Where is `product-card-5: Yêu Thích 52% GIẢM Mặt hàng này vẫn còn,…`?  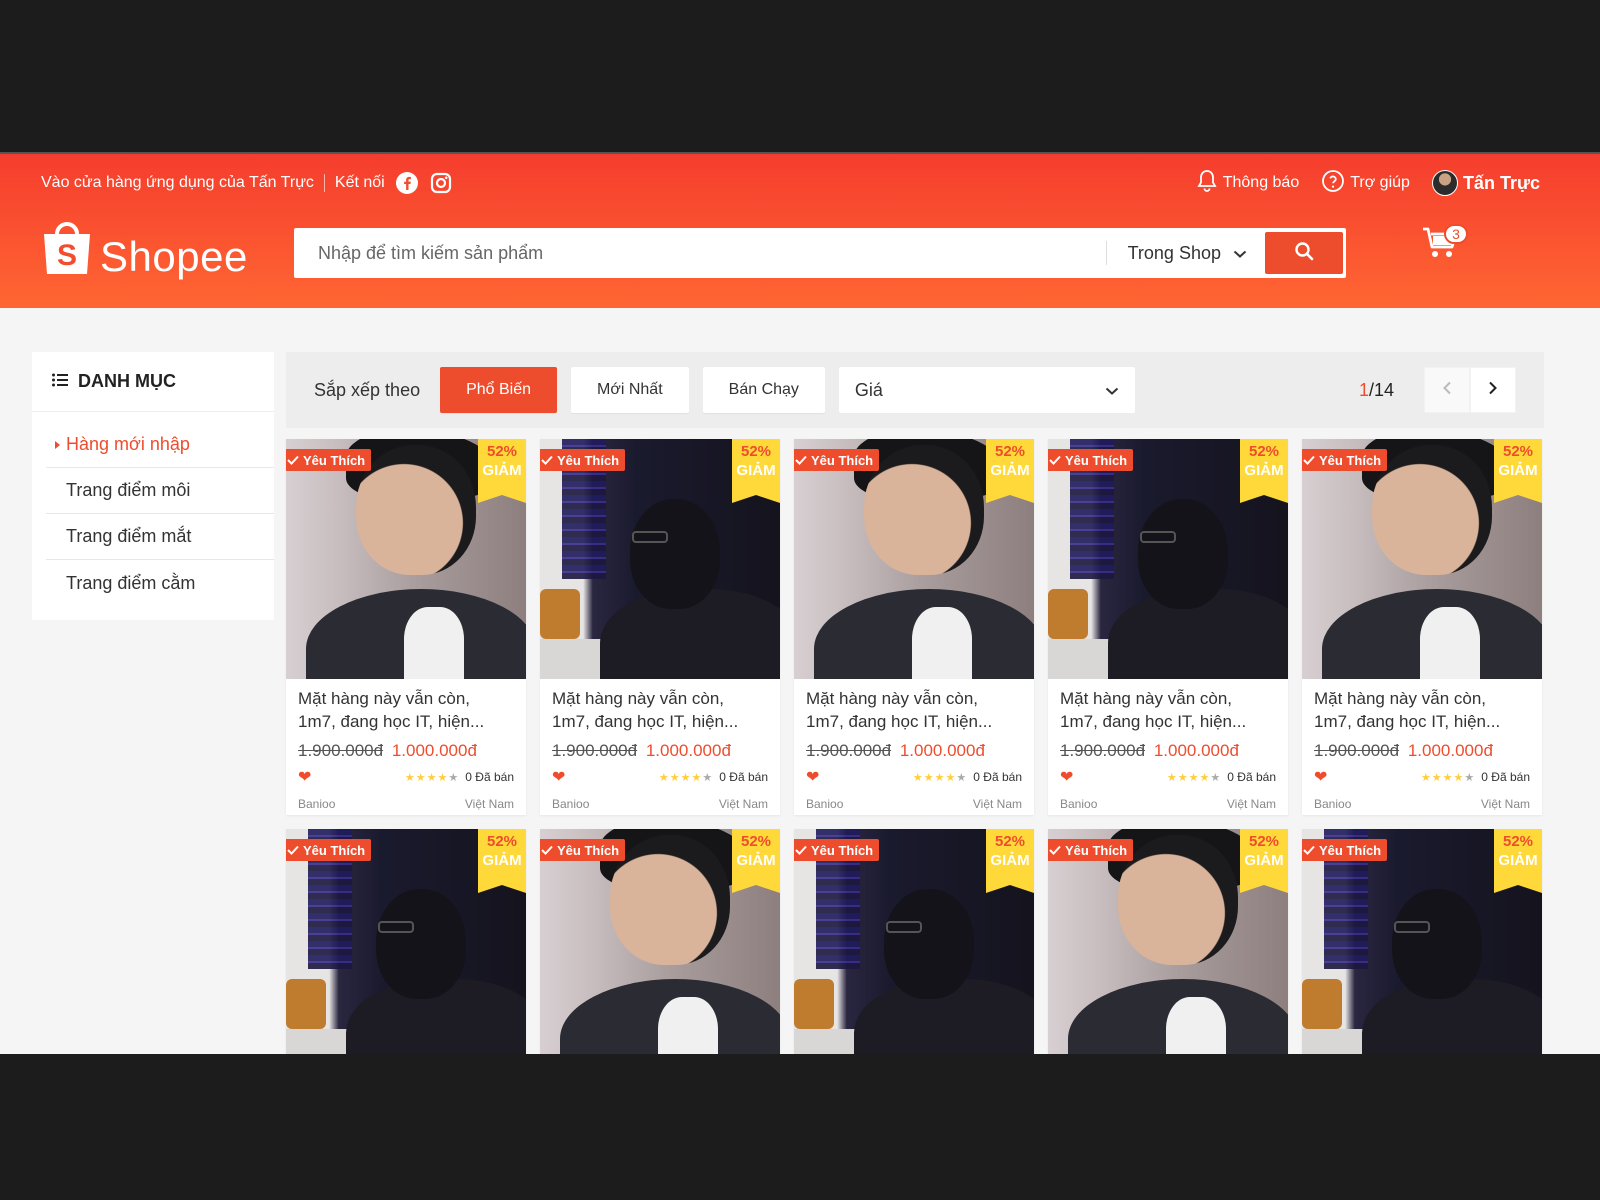
product-card-5: Yêu Thích 52% GIẢM Mặt hàng này vẫn còn,… is located at coordinates (1422, 627).